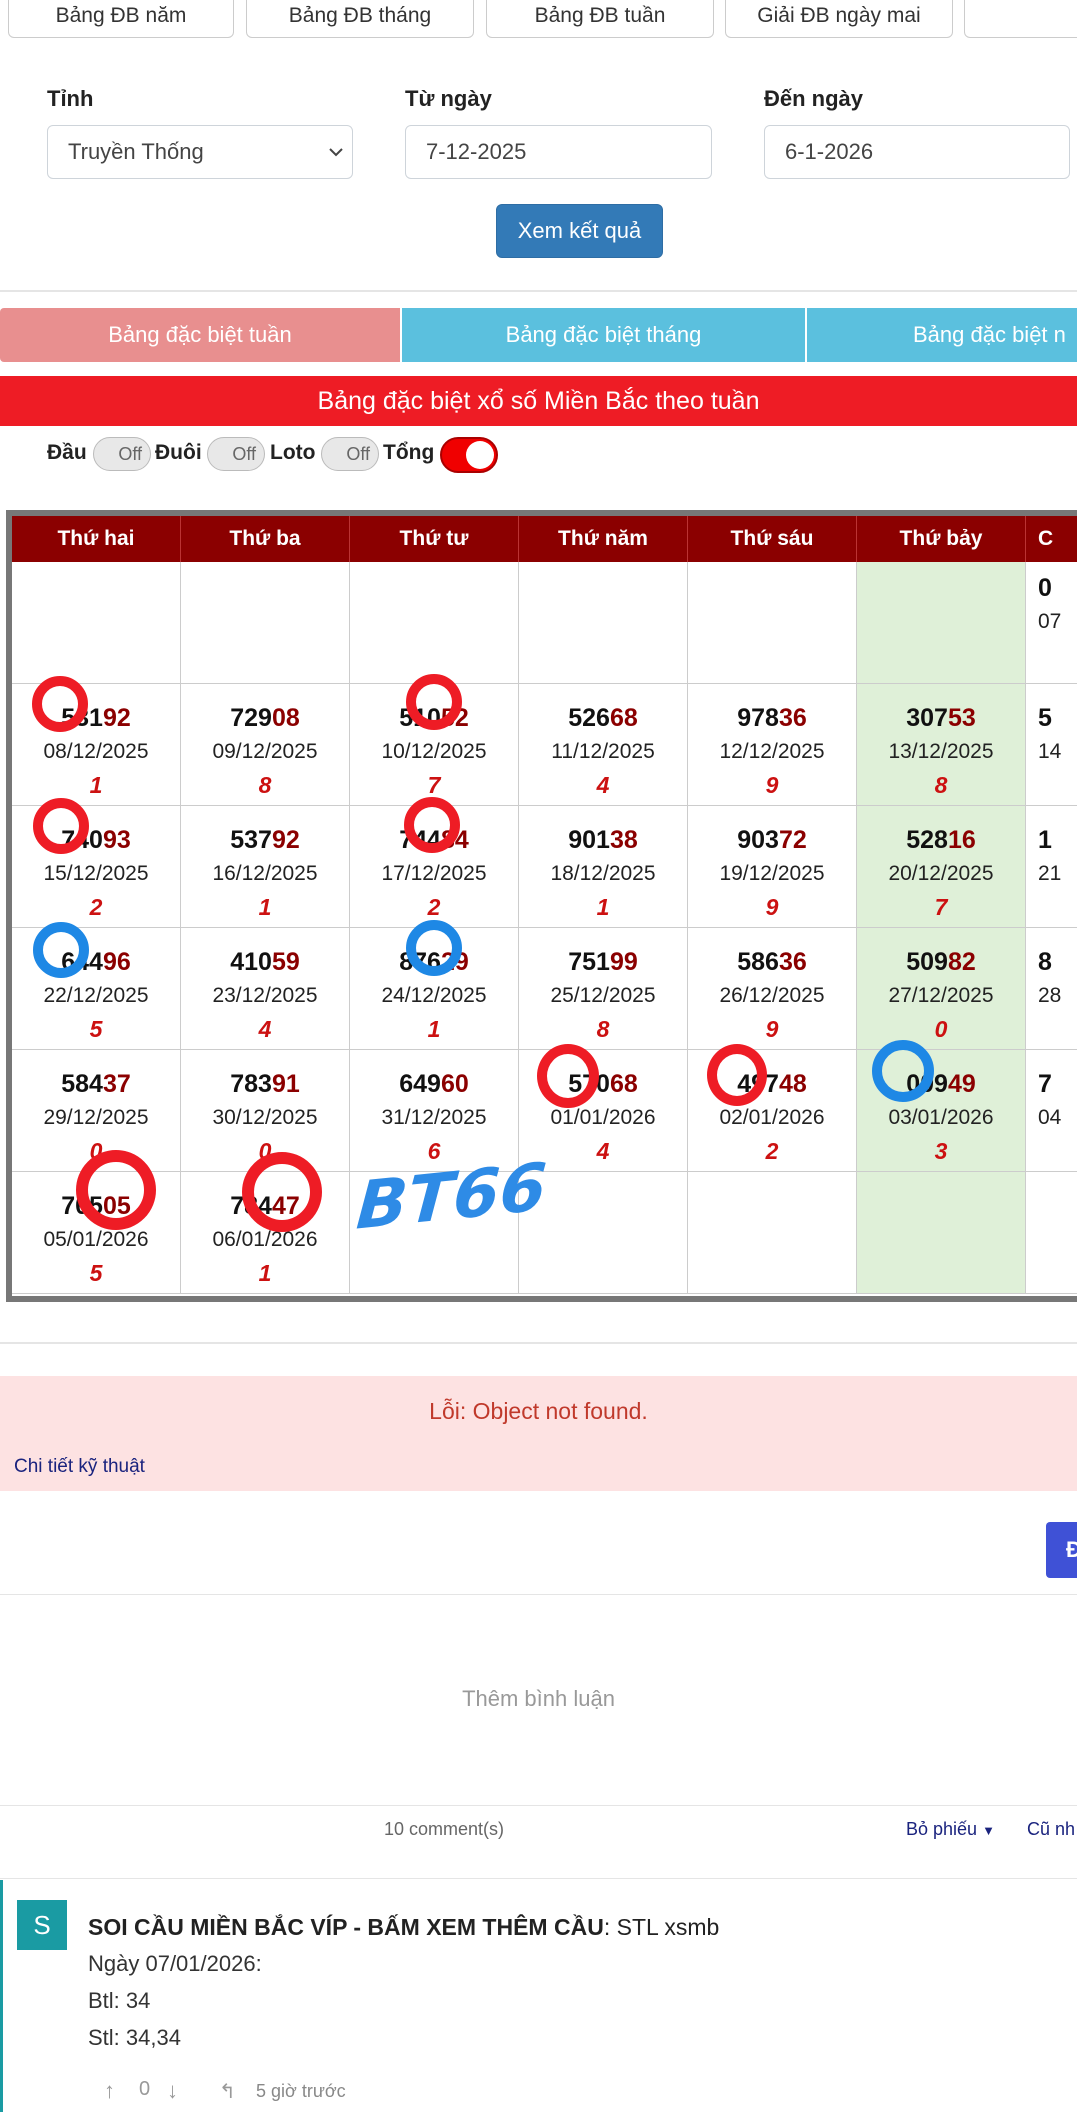 This screenshot has height=2112, width=1077. Describe the element at coordinates (200, 335) in the screenshot. I see `subtab-weekly: Bảng đặc biệt tuần` at that location.